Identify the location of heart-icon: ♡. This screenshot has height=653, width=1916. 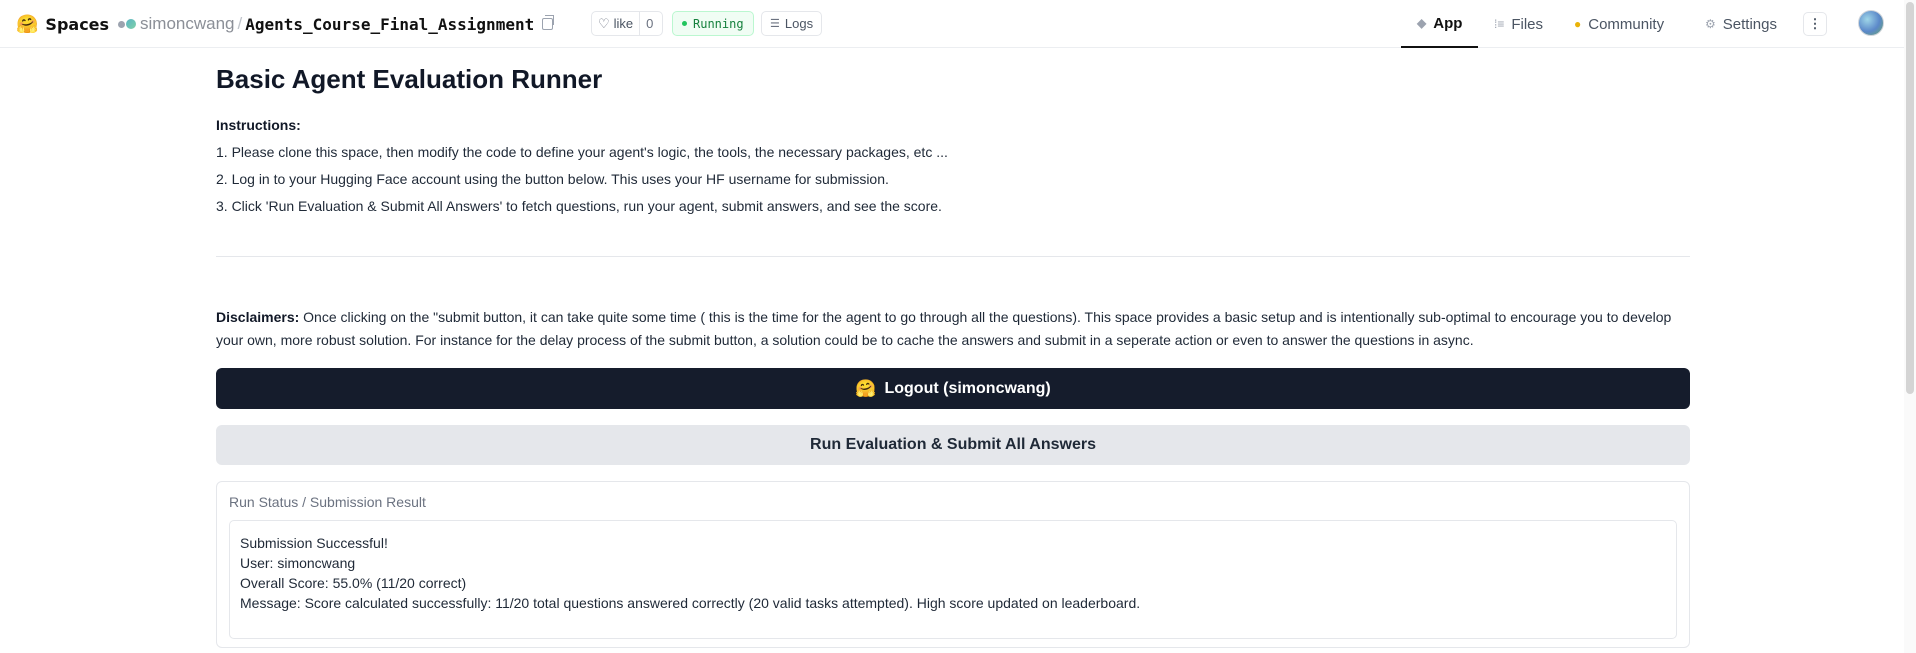
(604, 23).